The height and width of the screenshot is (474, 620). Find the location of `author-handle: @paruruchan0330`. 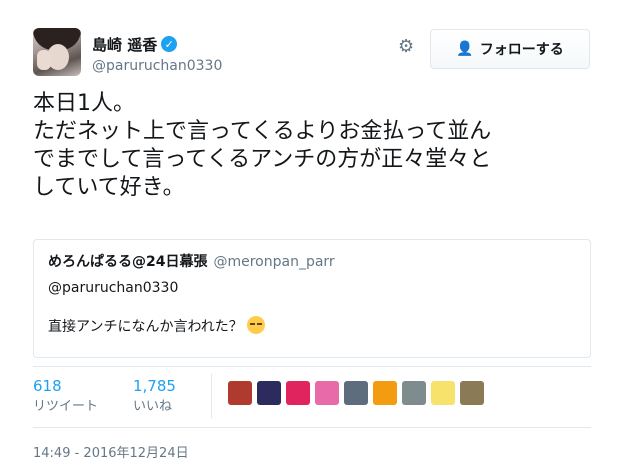

author-handle: @paruruchan0330 is located at coordinates (157, 66).